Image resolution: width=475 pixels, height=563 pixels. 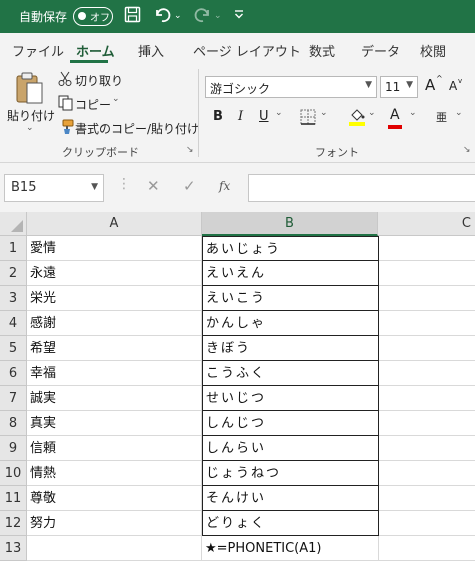 I want to click on insert-function-button: fx, so click(x=224, y=186).